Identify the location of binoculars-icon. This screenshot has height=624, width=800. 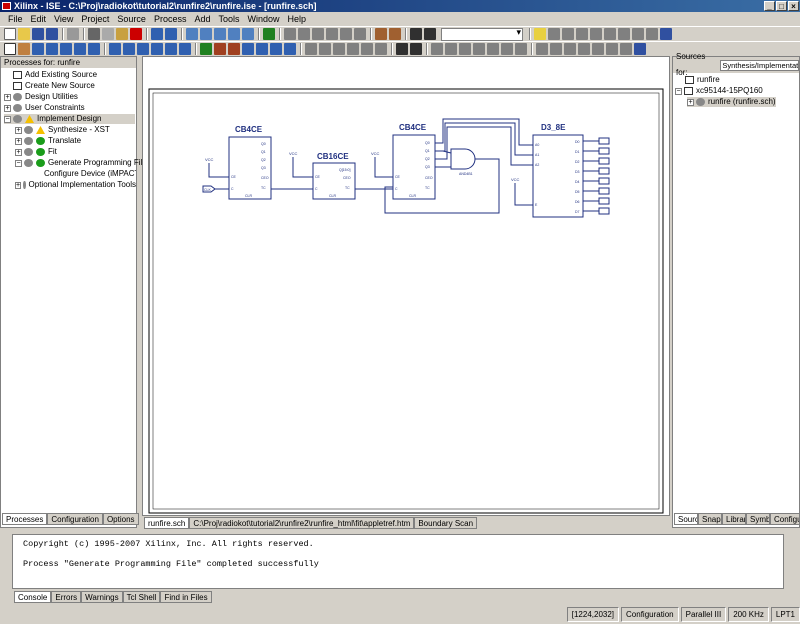
(402, 49).